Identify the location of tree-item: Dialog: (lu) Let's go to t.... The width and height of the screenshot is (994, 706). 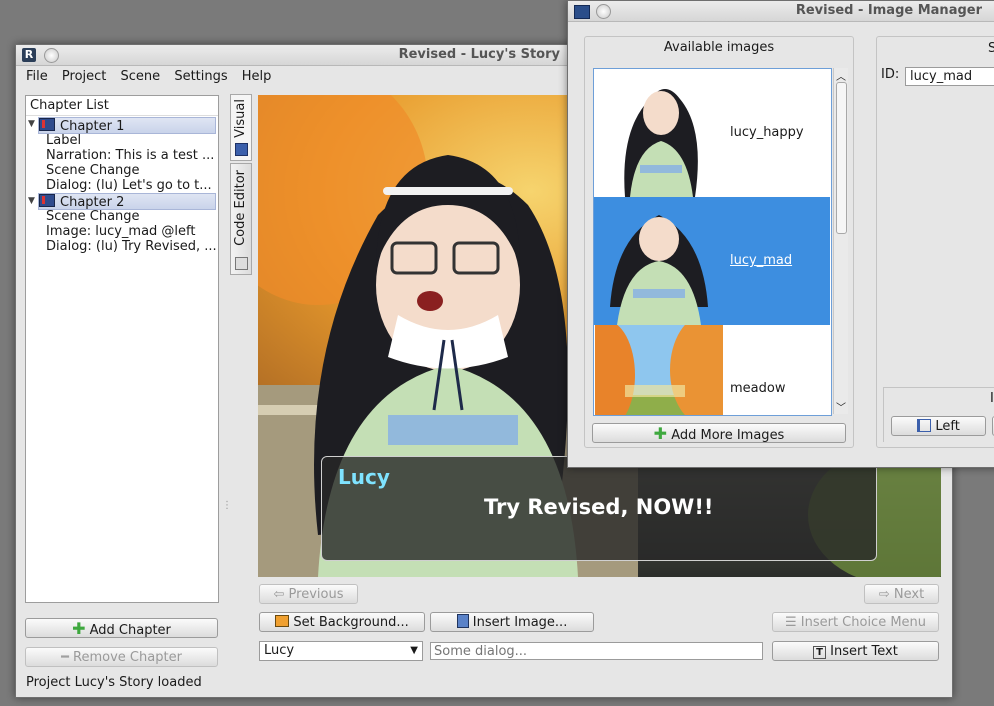
(132, 185).